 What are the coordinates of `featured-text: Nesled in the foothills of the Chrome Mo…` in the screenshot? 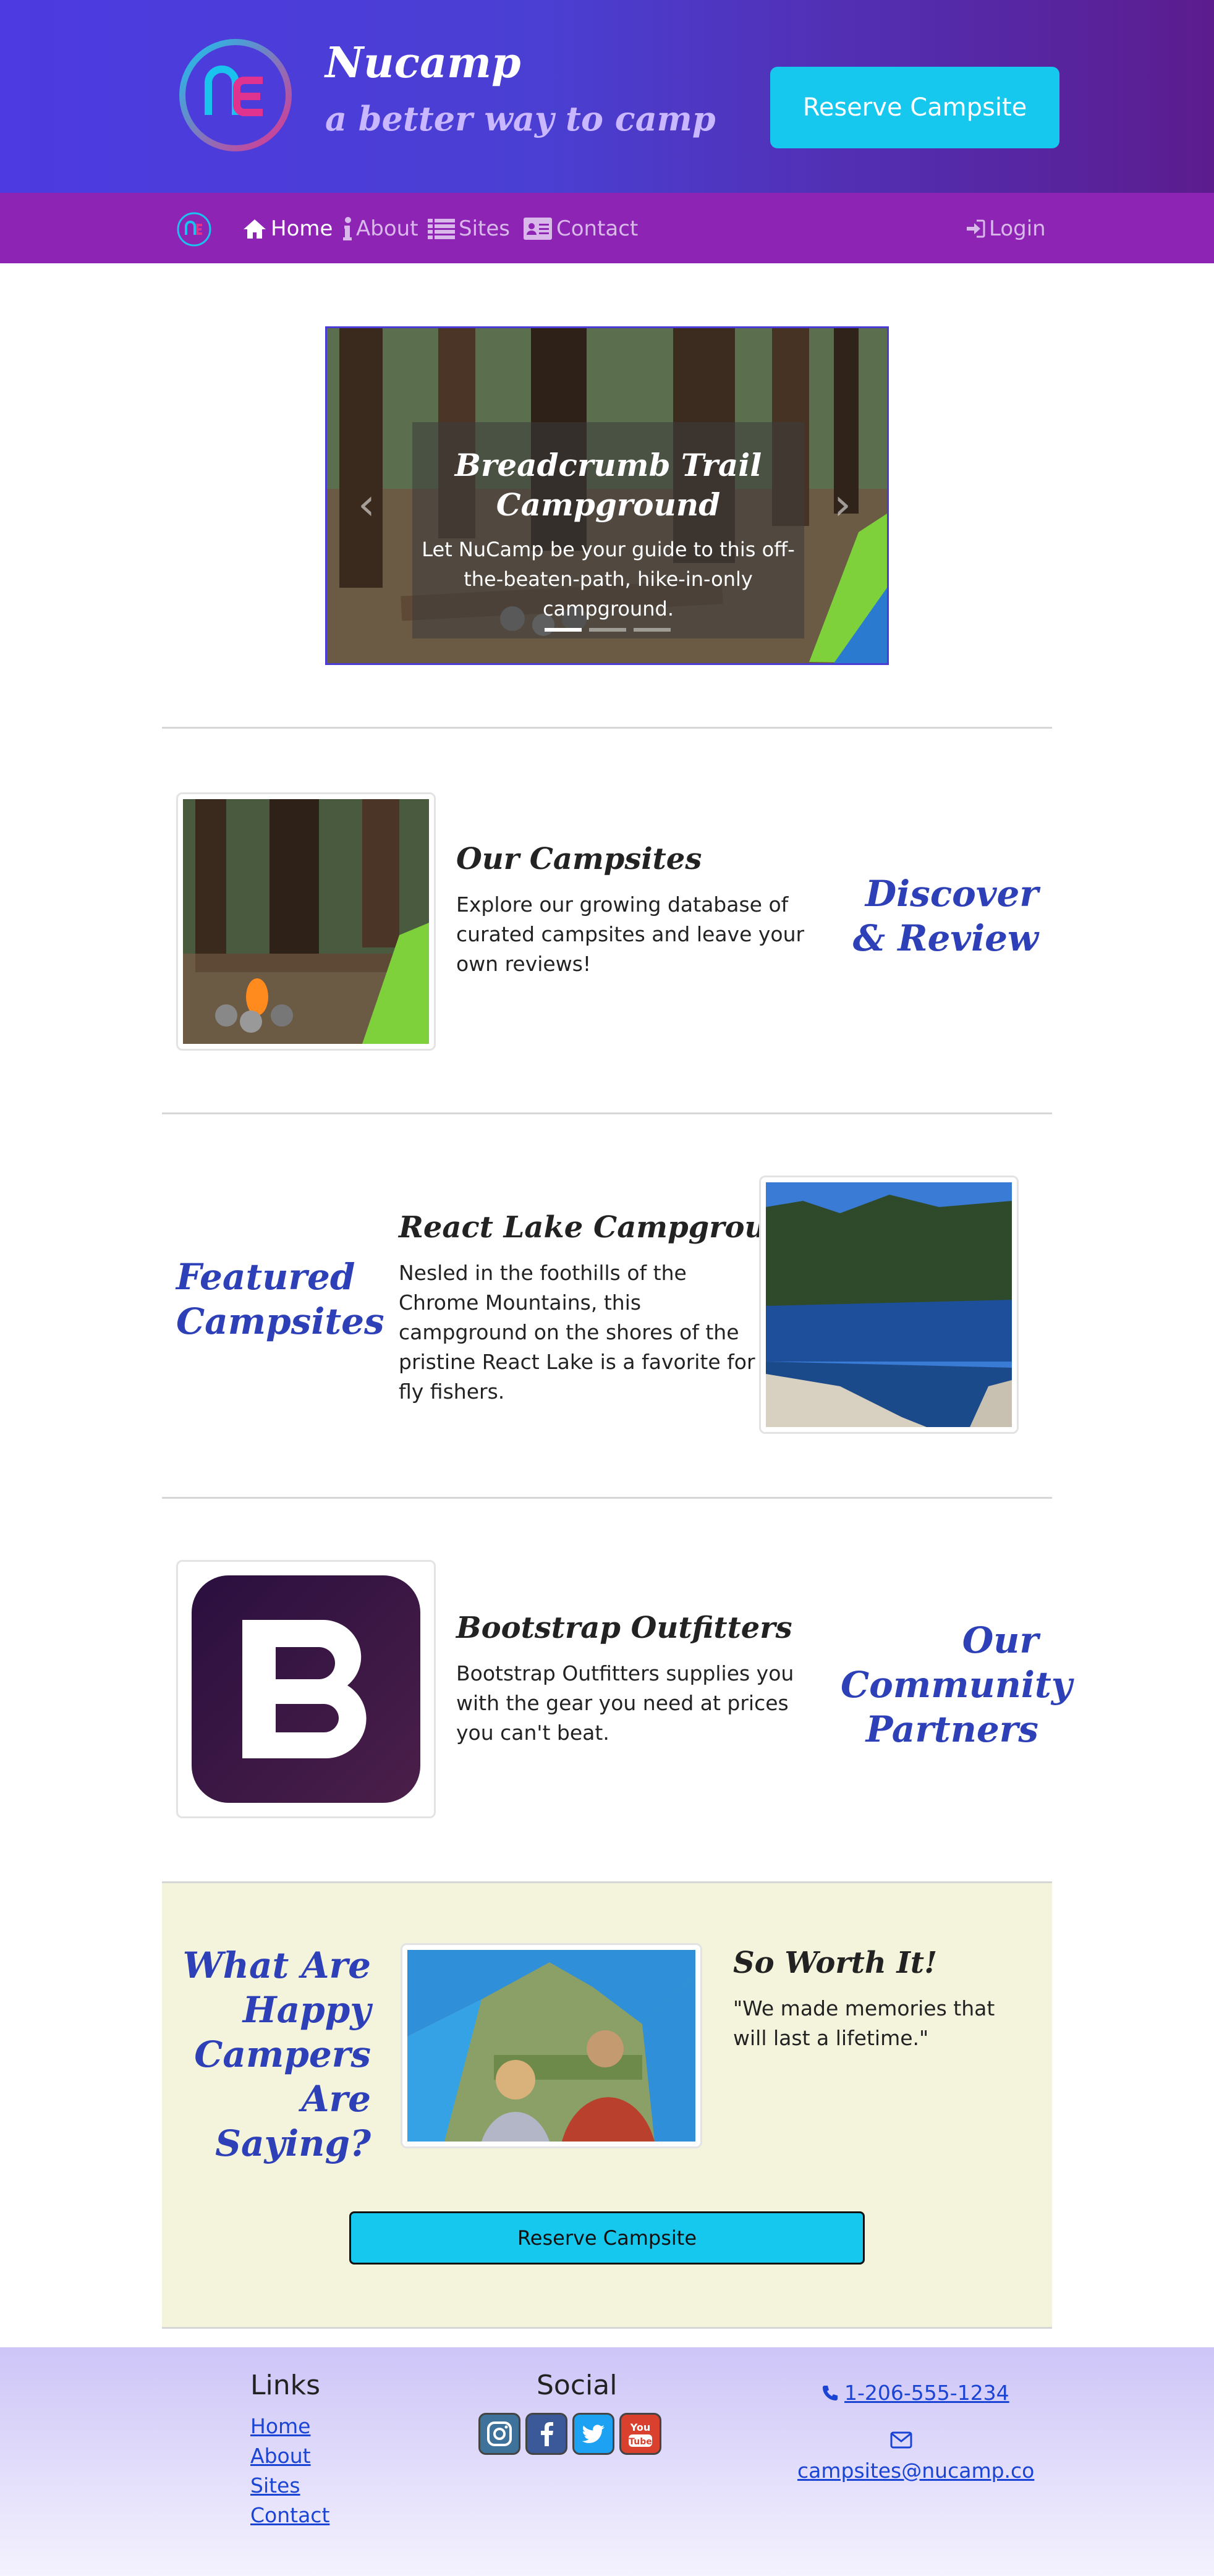 It's located at (577, 1332).